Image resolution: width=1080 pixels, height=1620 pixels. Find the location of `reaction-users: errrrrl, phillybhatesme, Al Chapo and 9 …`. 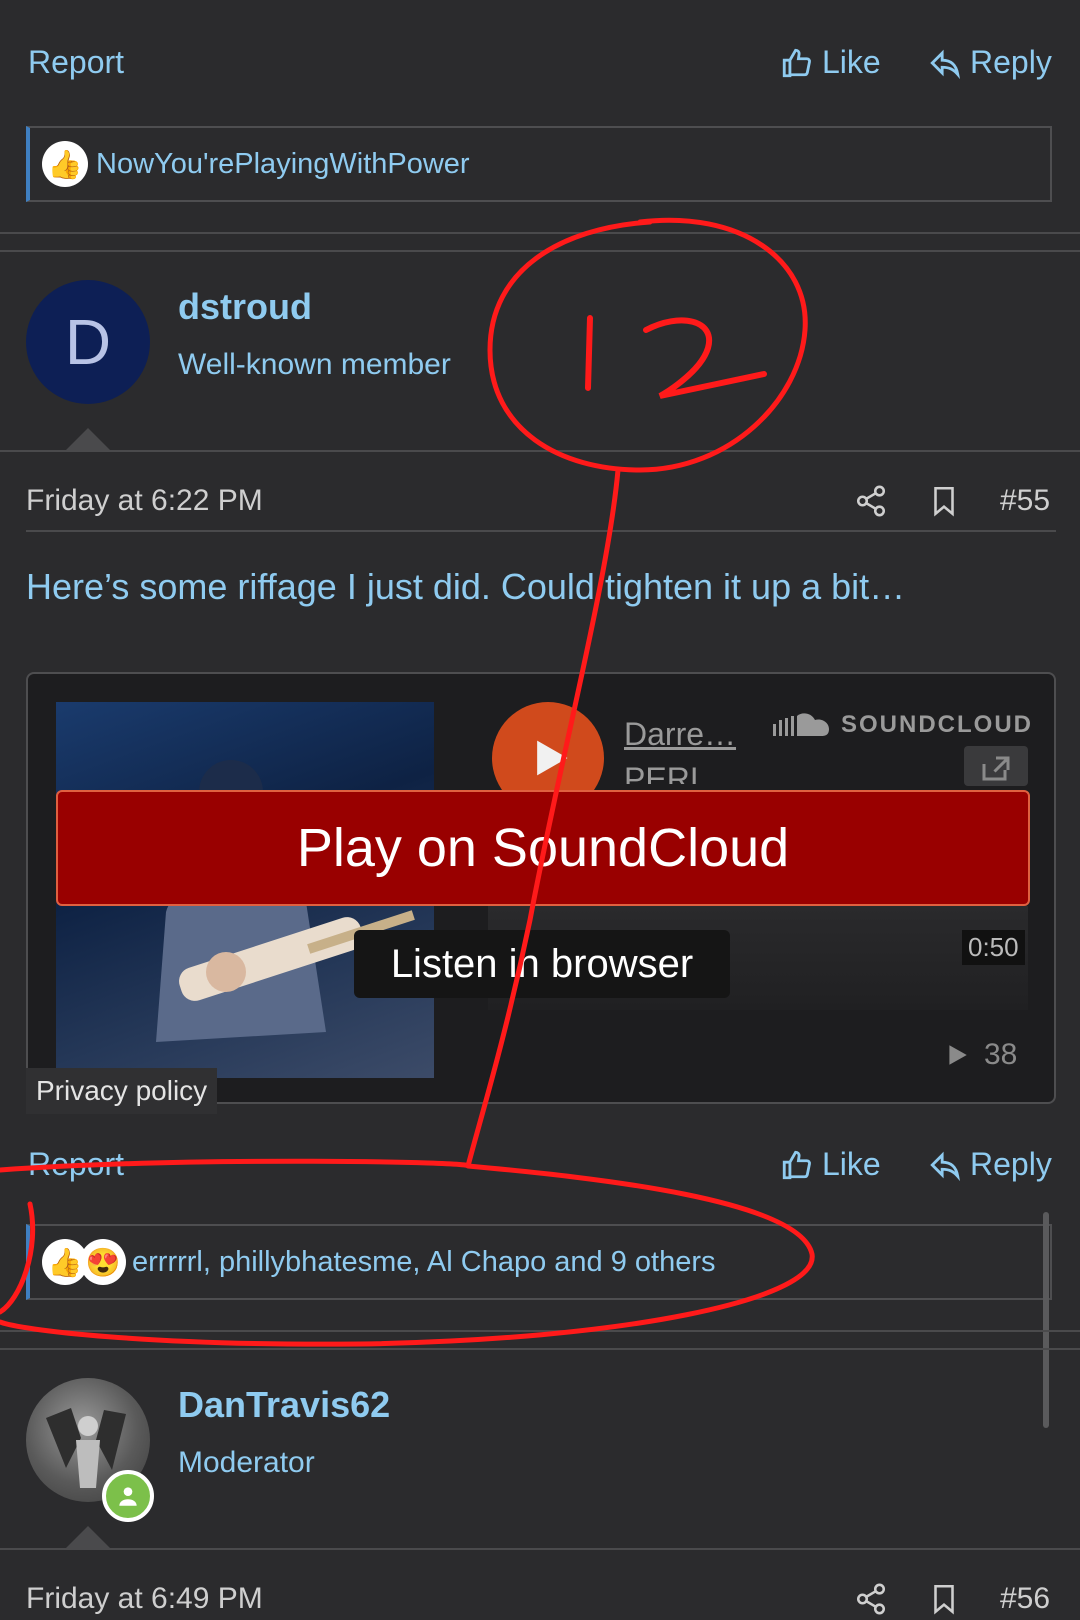

reaction-users: errrrrl, phillybhatesme, Al Chapo and 9 … is located at coordinates (424, 1262).